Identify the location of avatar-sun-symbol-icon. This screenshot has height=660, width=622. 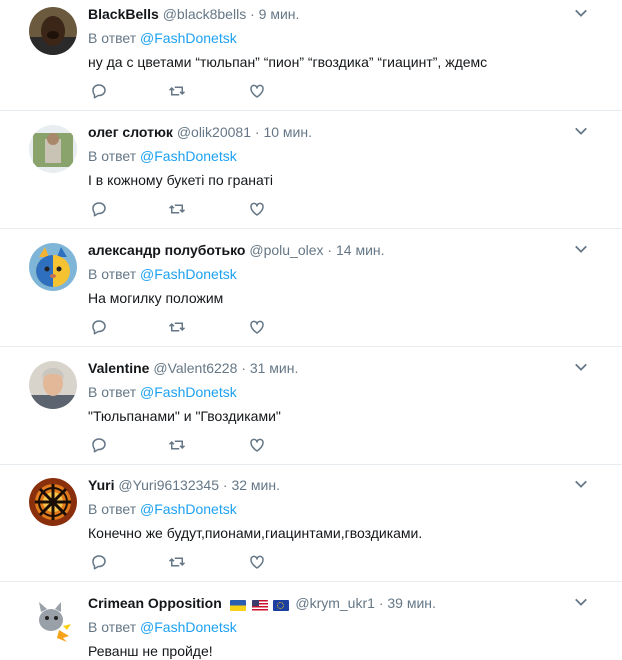
(53, 502).